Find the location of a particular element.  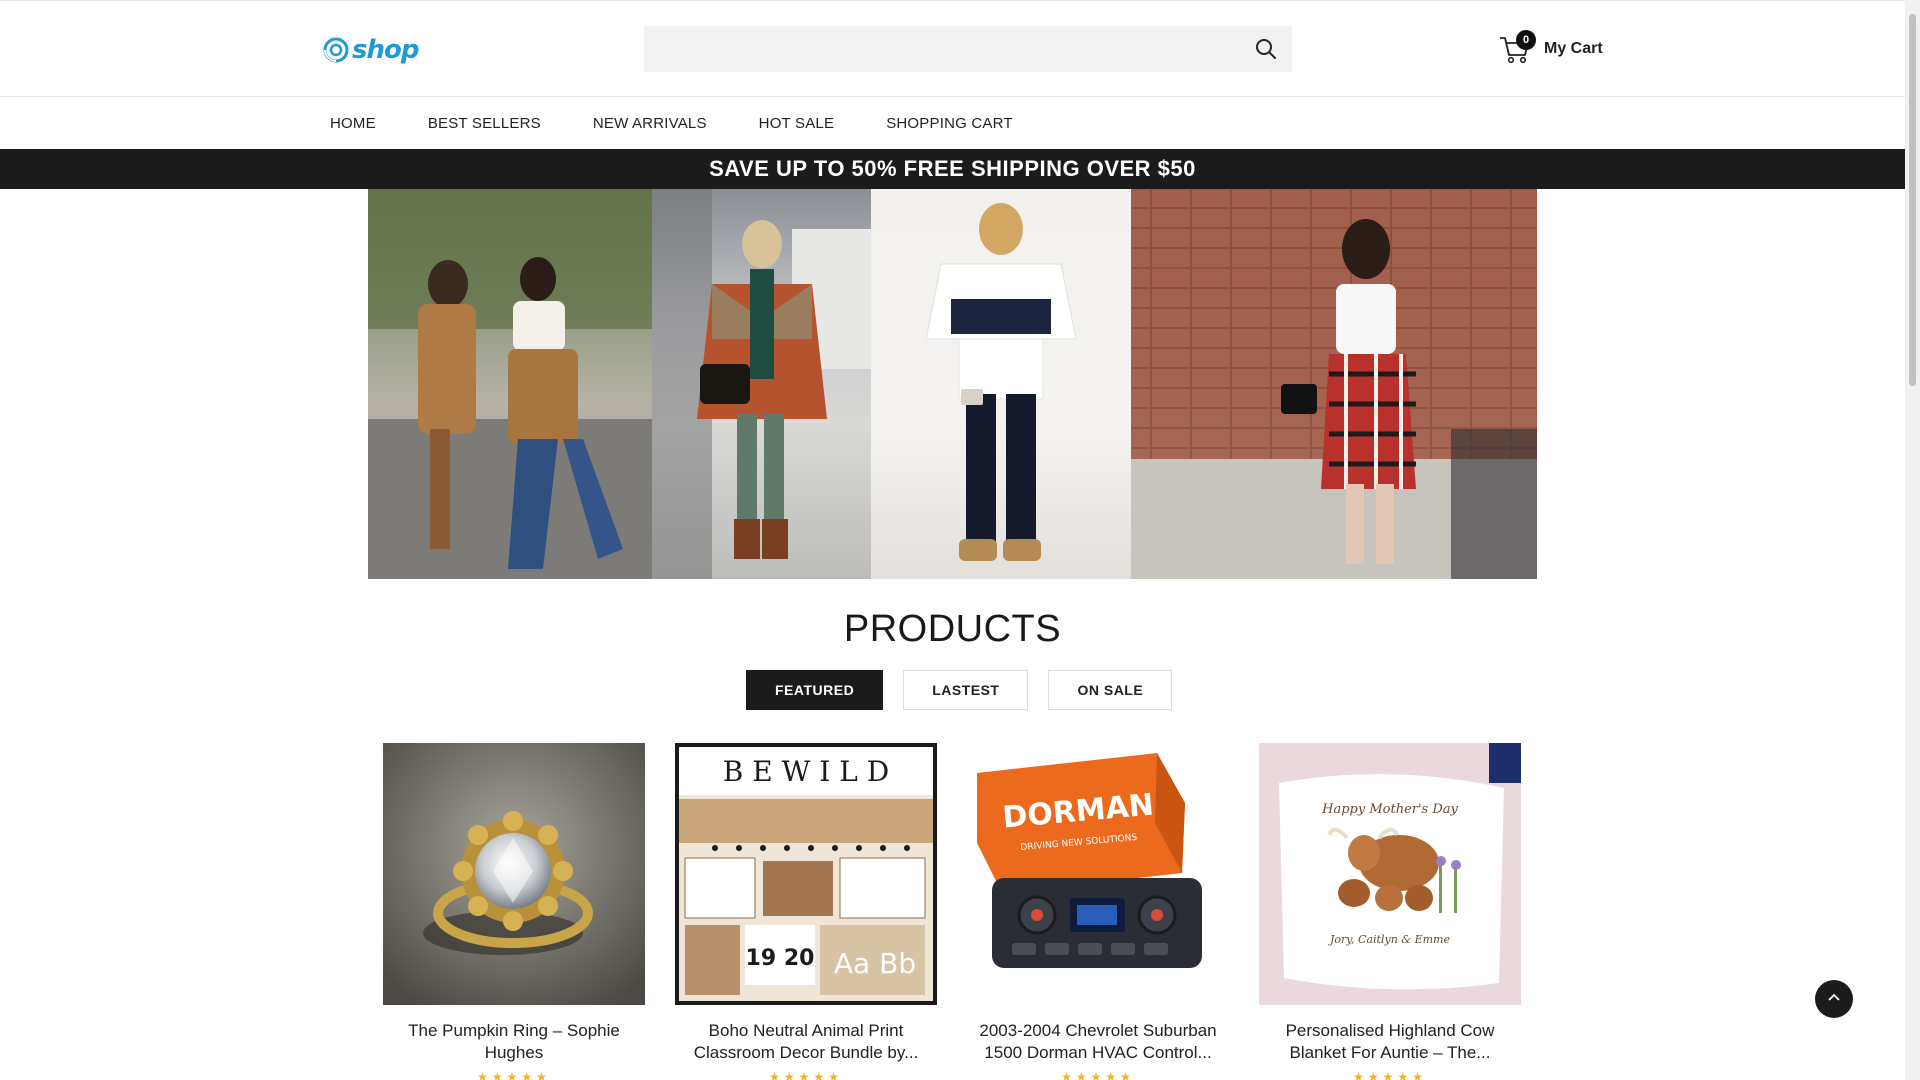

nav-item-best-sellers: BEST SELLERS is located at coordinates (484, 123).